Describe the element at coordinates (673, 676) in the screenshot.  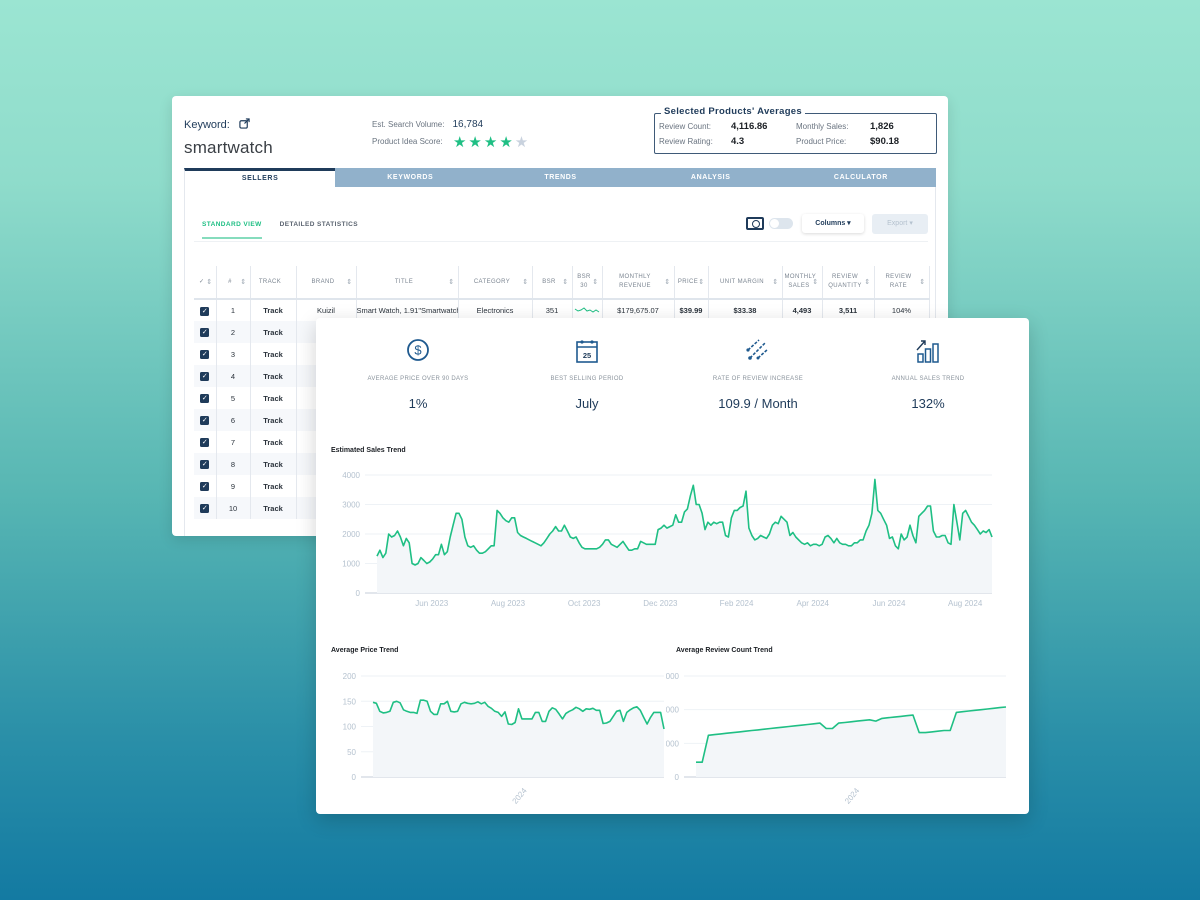
I see `y-tick-label: 15000` at that location.